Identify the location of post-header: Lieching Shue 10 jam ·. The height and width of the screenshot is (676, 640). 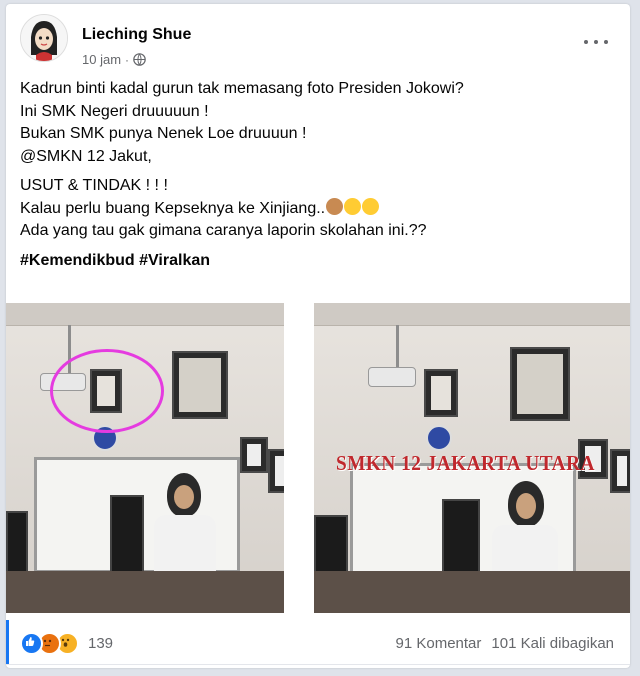
(320, 41).